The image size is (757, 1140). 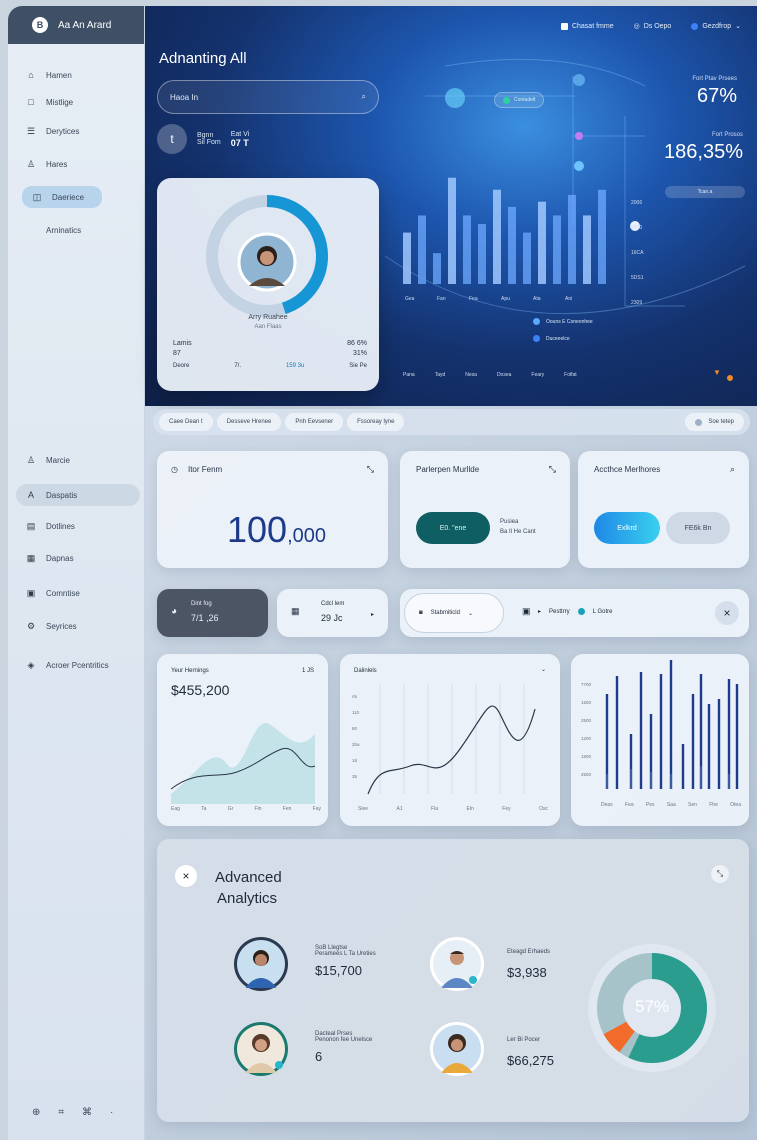 I want to click on x-tick: Fla, so click(x=435, y=809).